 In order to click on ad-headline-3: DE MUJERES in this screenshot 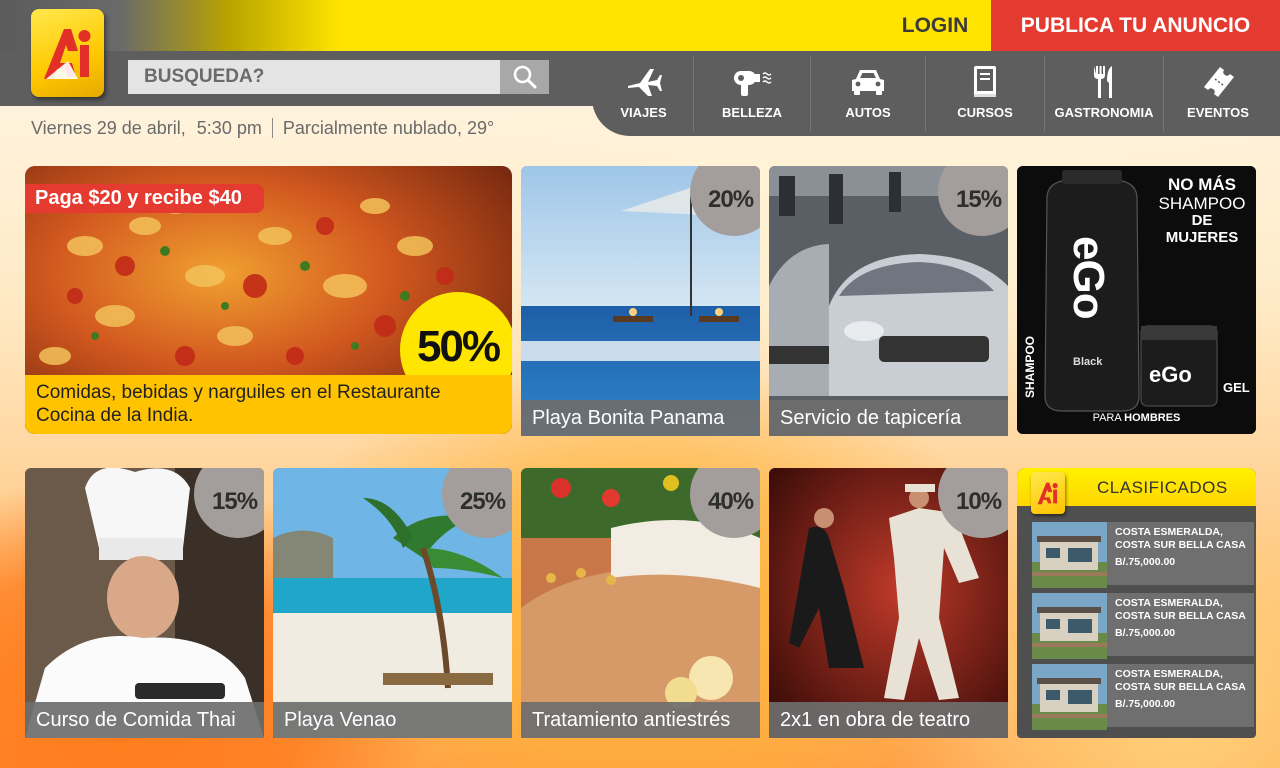, I will do `click(1202, 229)`.